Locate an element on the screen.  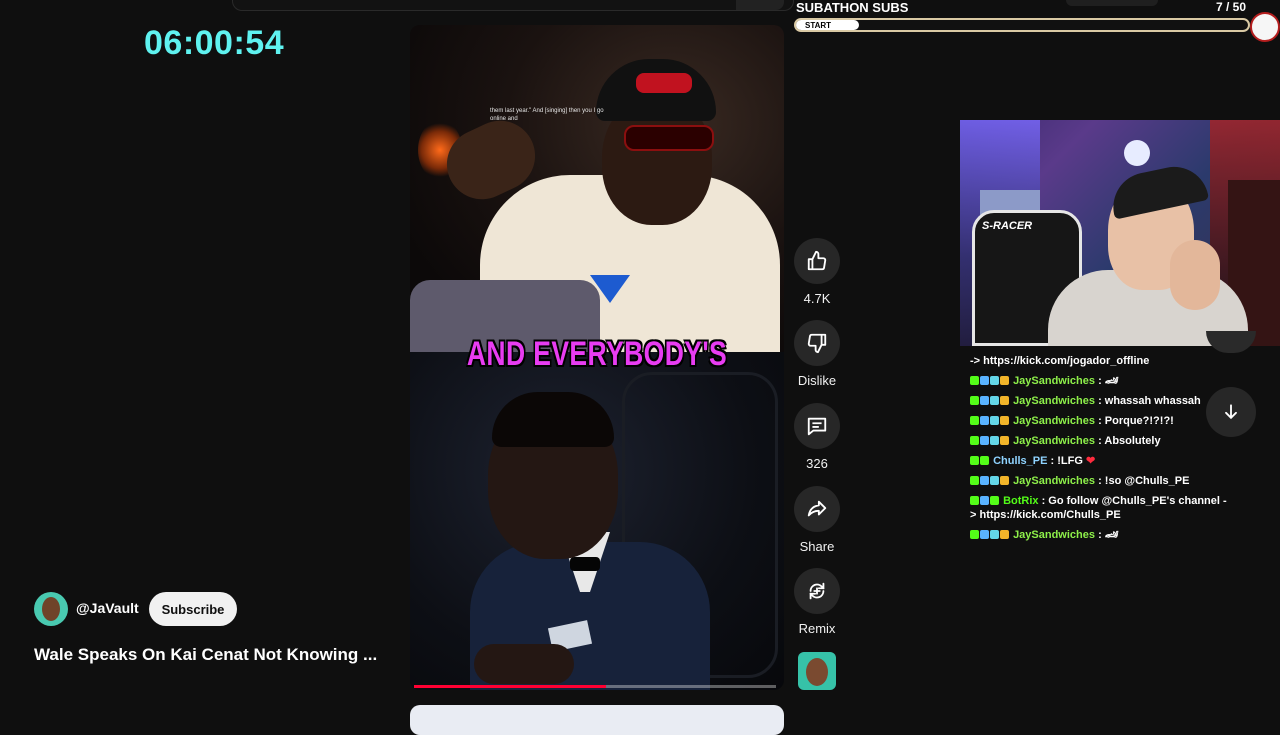
channel-handle: @JaVault is located at coordinates (107, 608).